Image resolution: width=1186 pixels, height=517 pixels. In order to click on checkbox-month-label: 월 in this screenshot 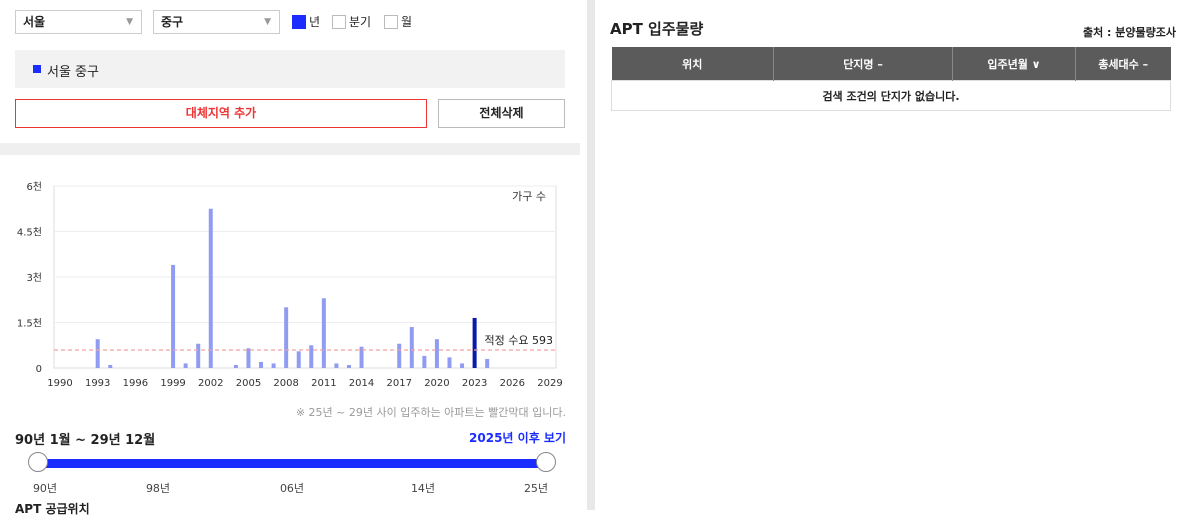, I will do `click(407, 22)`.